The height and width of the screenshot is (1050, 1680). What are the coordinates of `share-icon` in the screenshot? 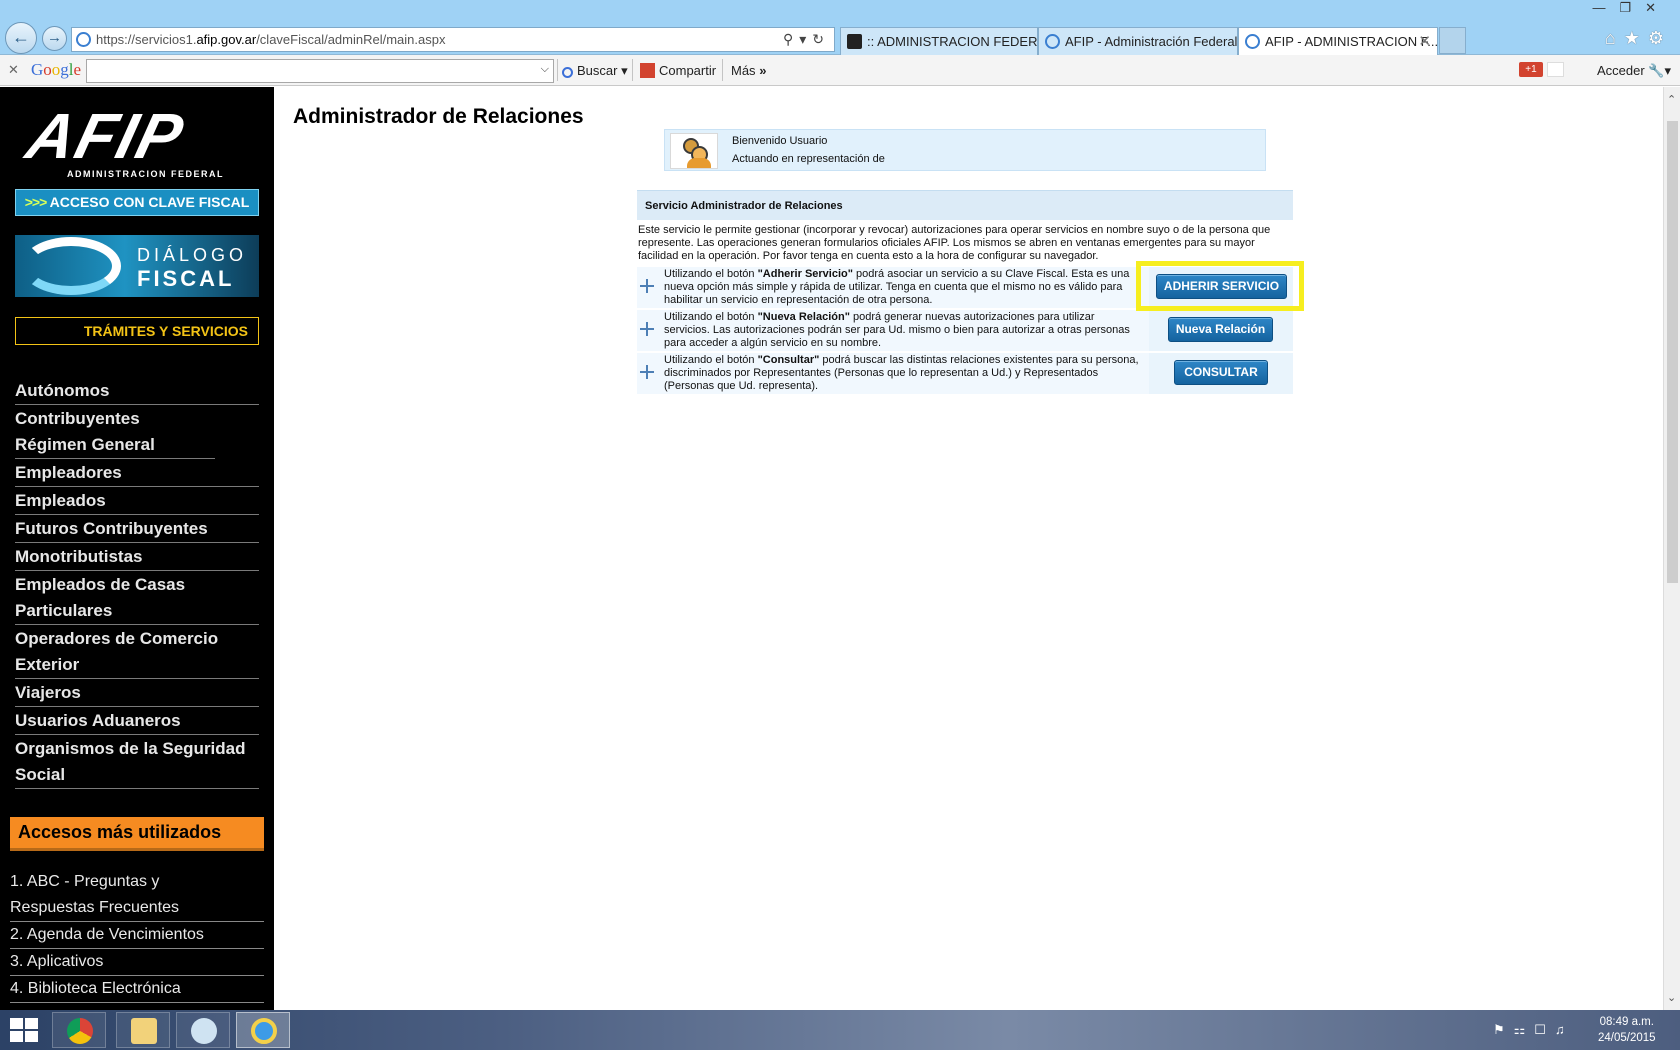 It's located at (647, 70).